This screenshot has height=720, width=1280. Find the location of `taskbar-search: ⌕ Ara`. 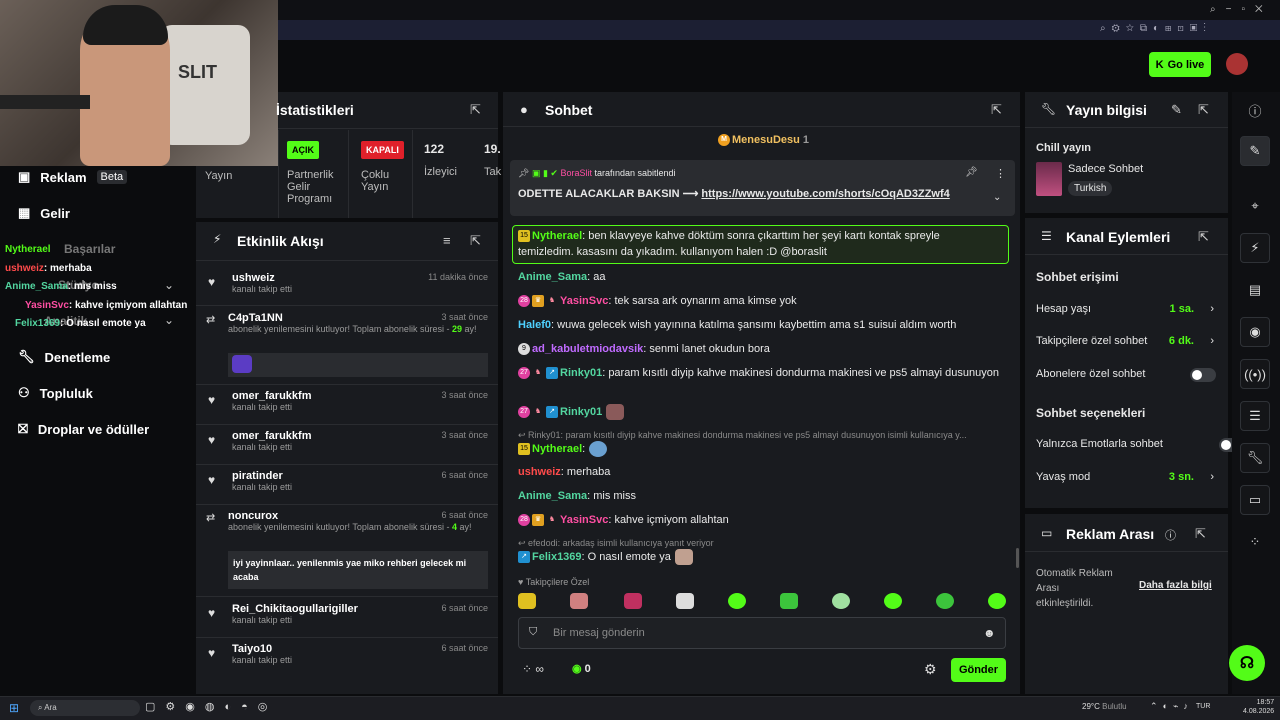

taskbar-search: ⌕ Ara is located at coordinates (85, 708).